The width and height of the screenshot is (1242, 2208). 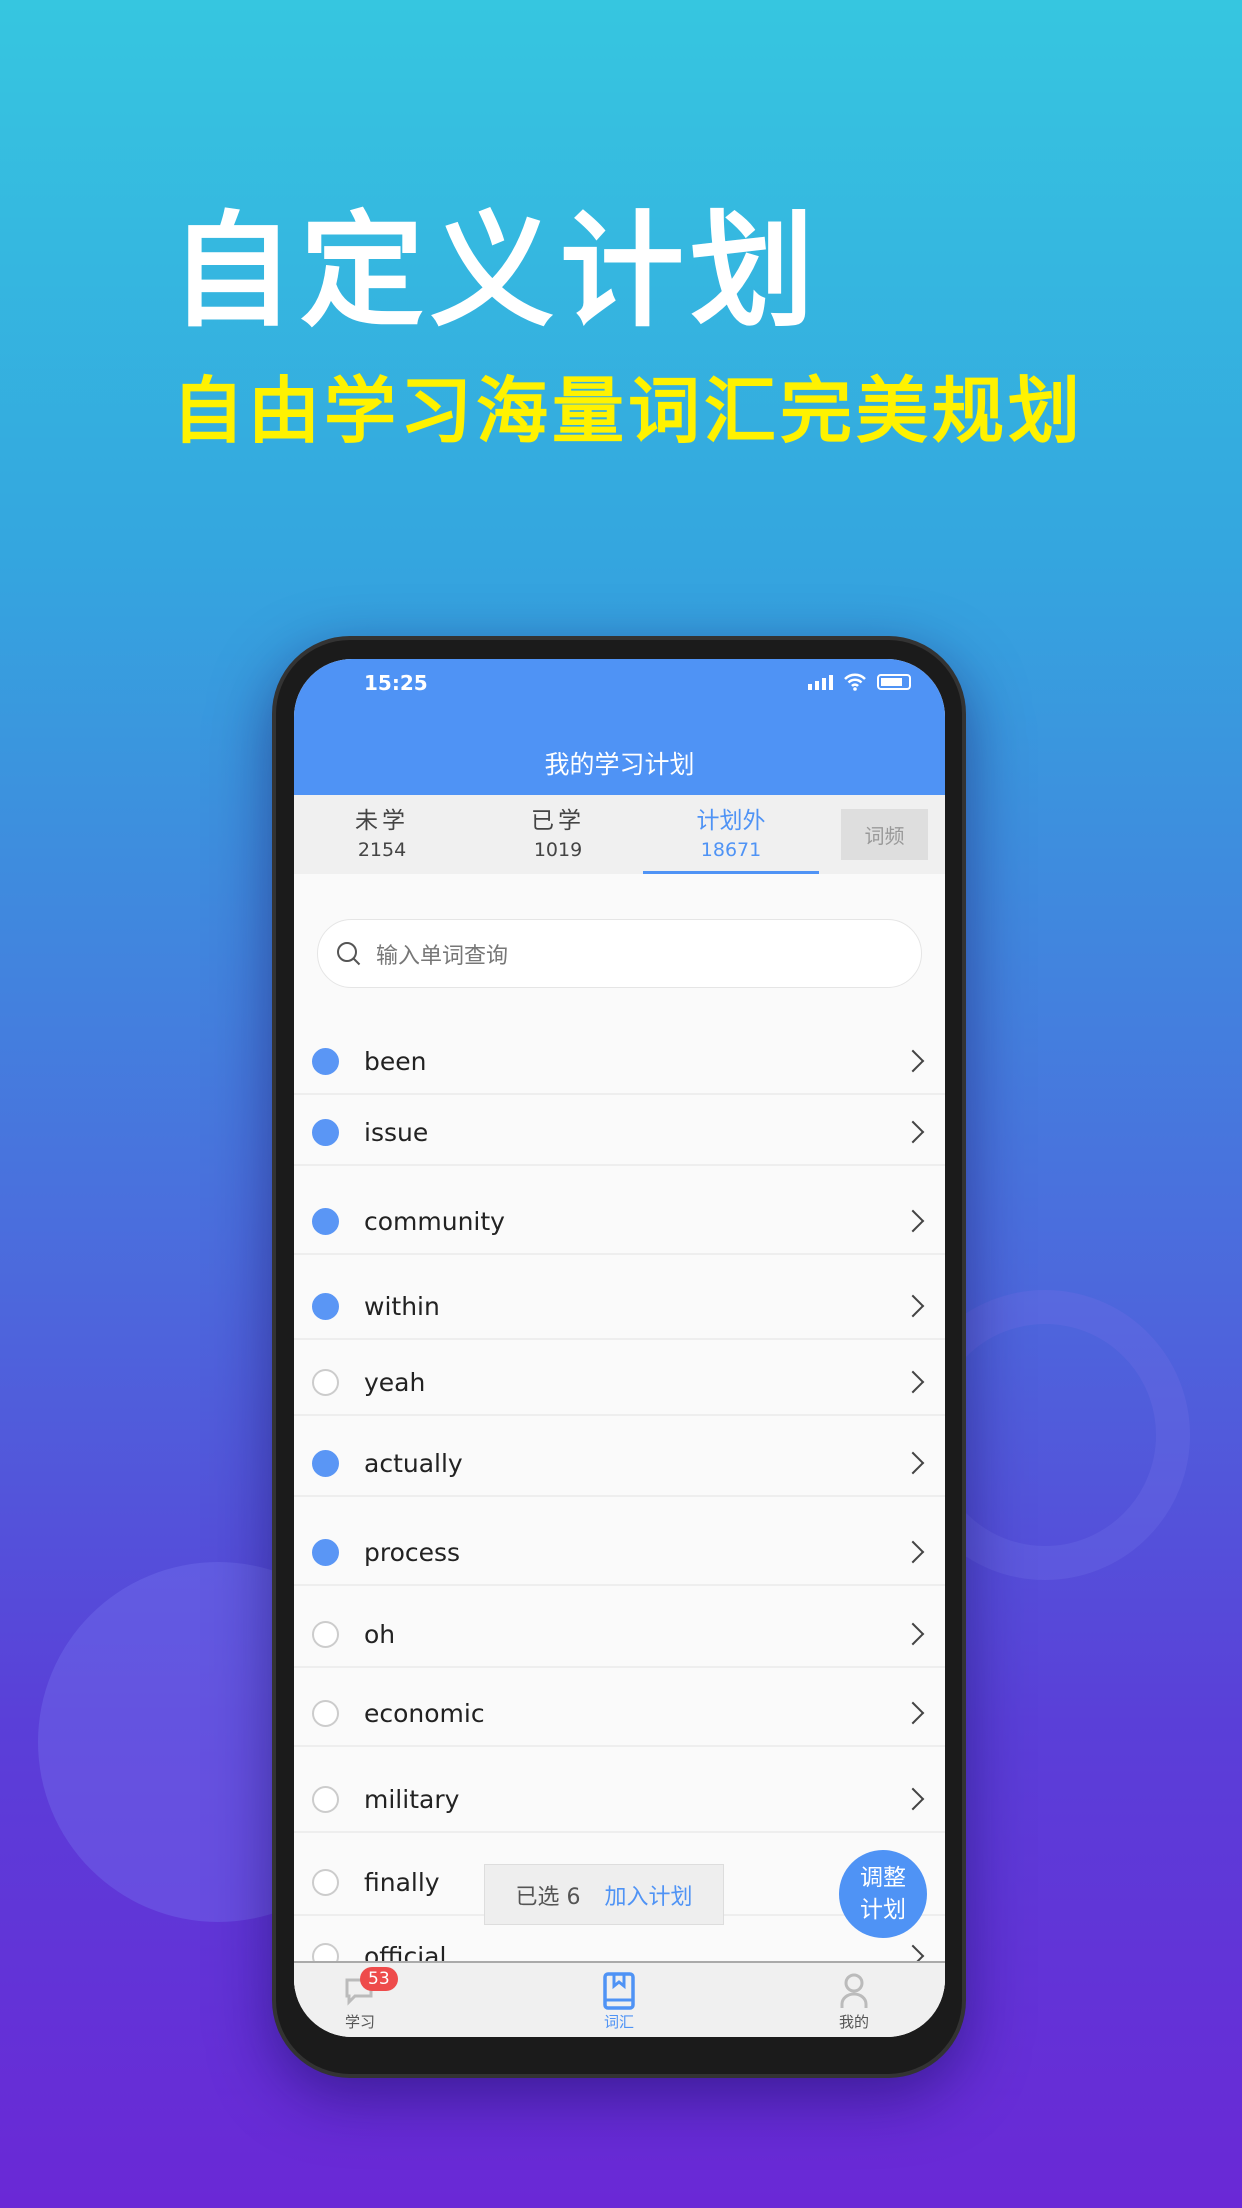 What do you see at coordinates (619, 1383) in the screenshot?
I see `word-row: yeah` at bounding box center [619, 1383].